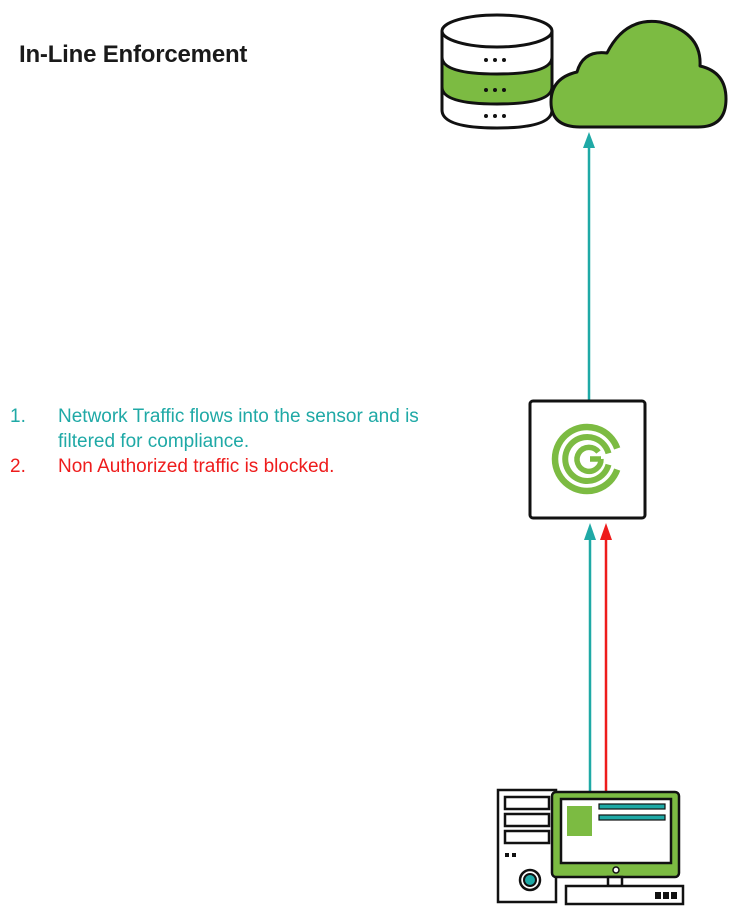 The height and width of the screenshot is (907, 729). I want to click on database-icon, so click(497, 71).